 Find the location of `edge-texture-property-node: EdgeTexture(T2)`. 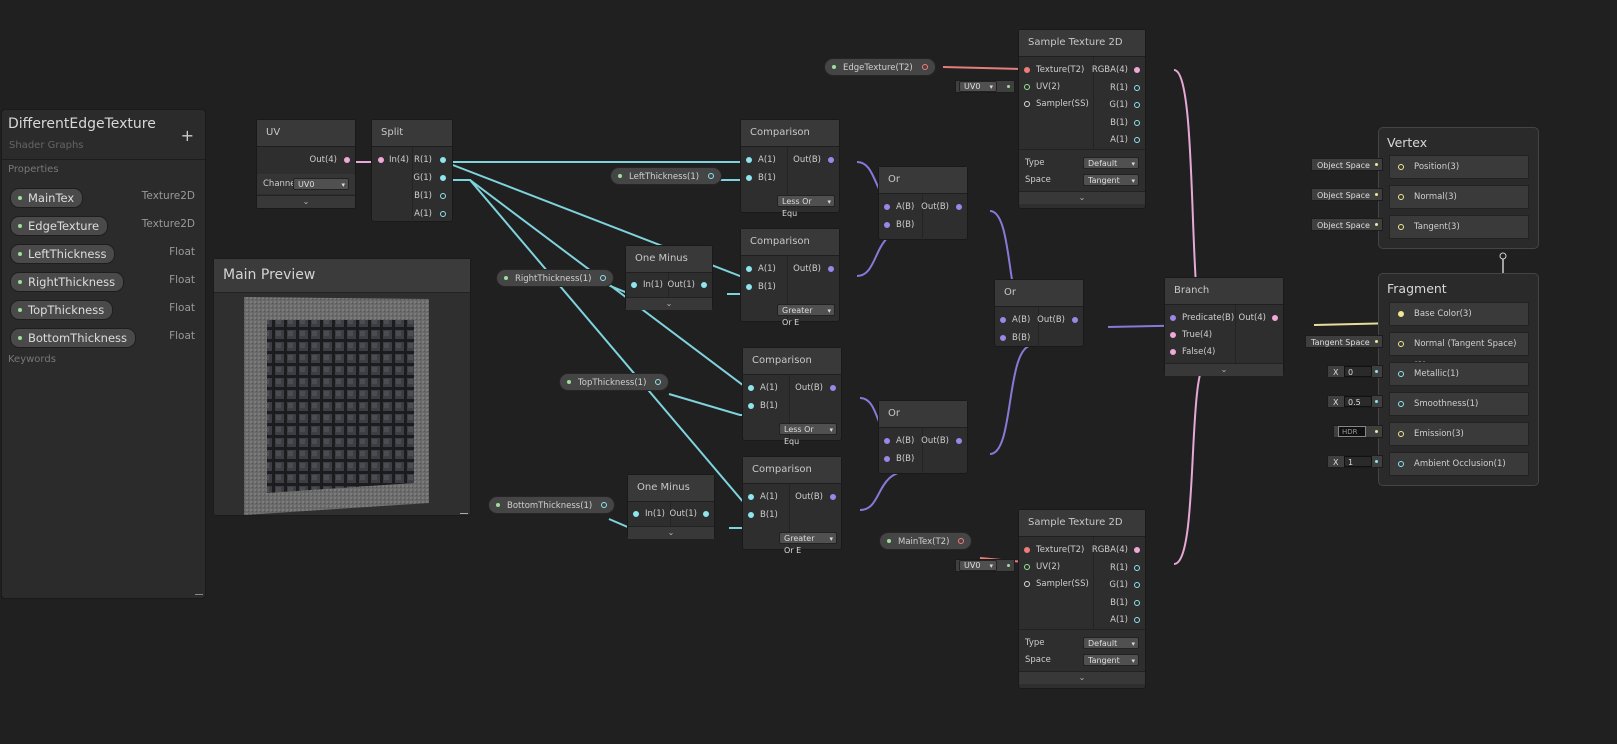

edge-texture-property-node: EdgeTexture(T2) is located at coordinates (880, 67).